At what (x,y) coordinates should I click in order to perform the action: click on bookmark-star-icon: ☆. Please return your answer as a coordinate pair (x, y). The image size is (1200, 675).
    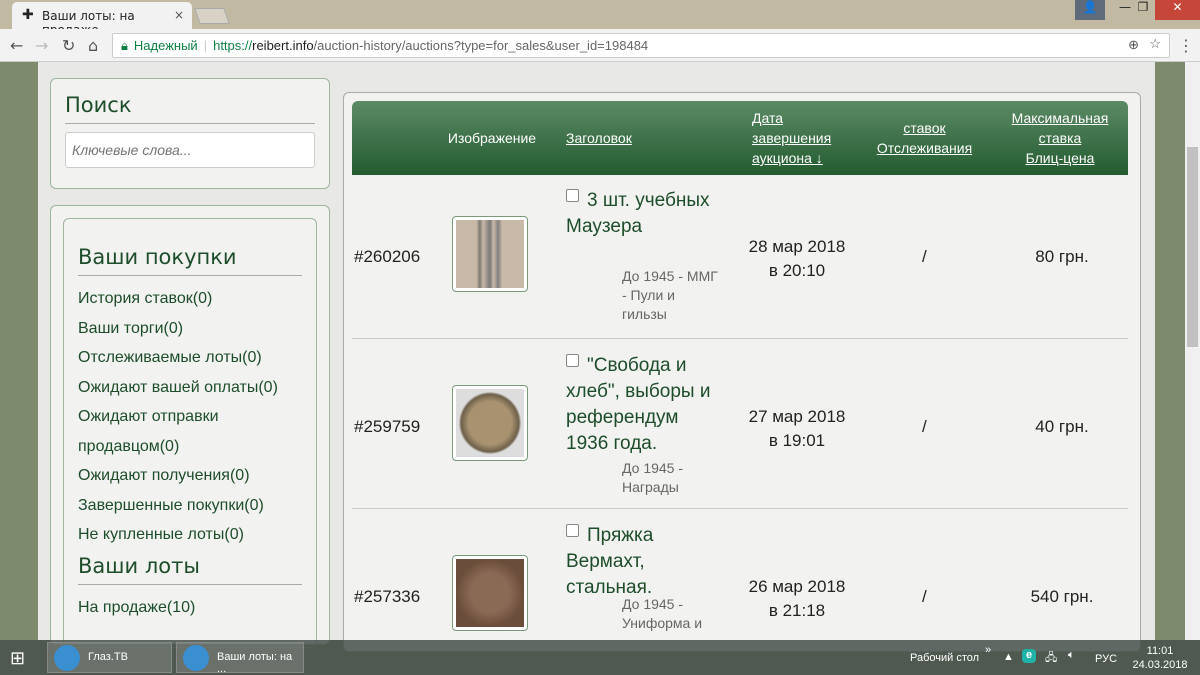
    Looking at the image, I should click on (1155, 44).